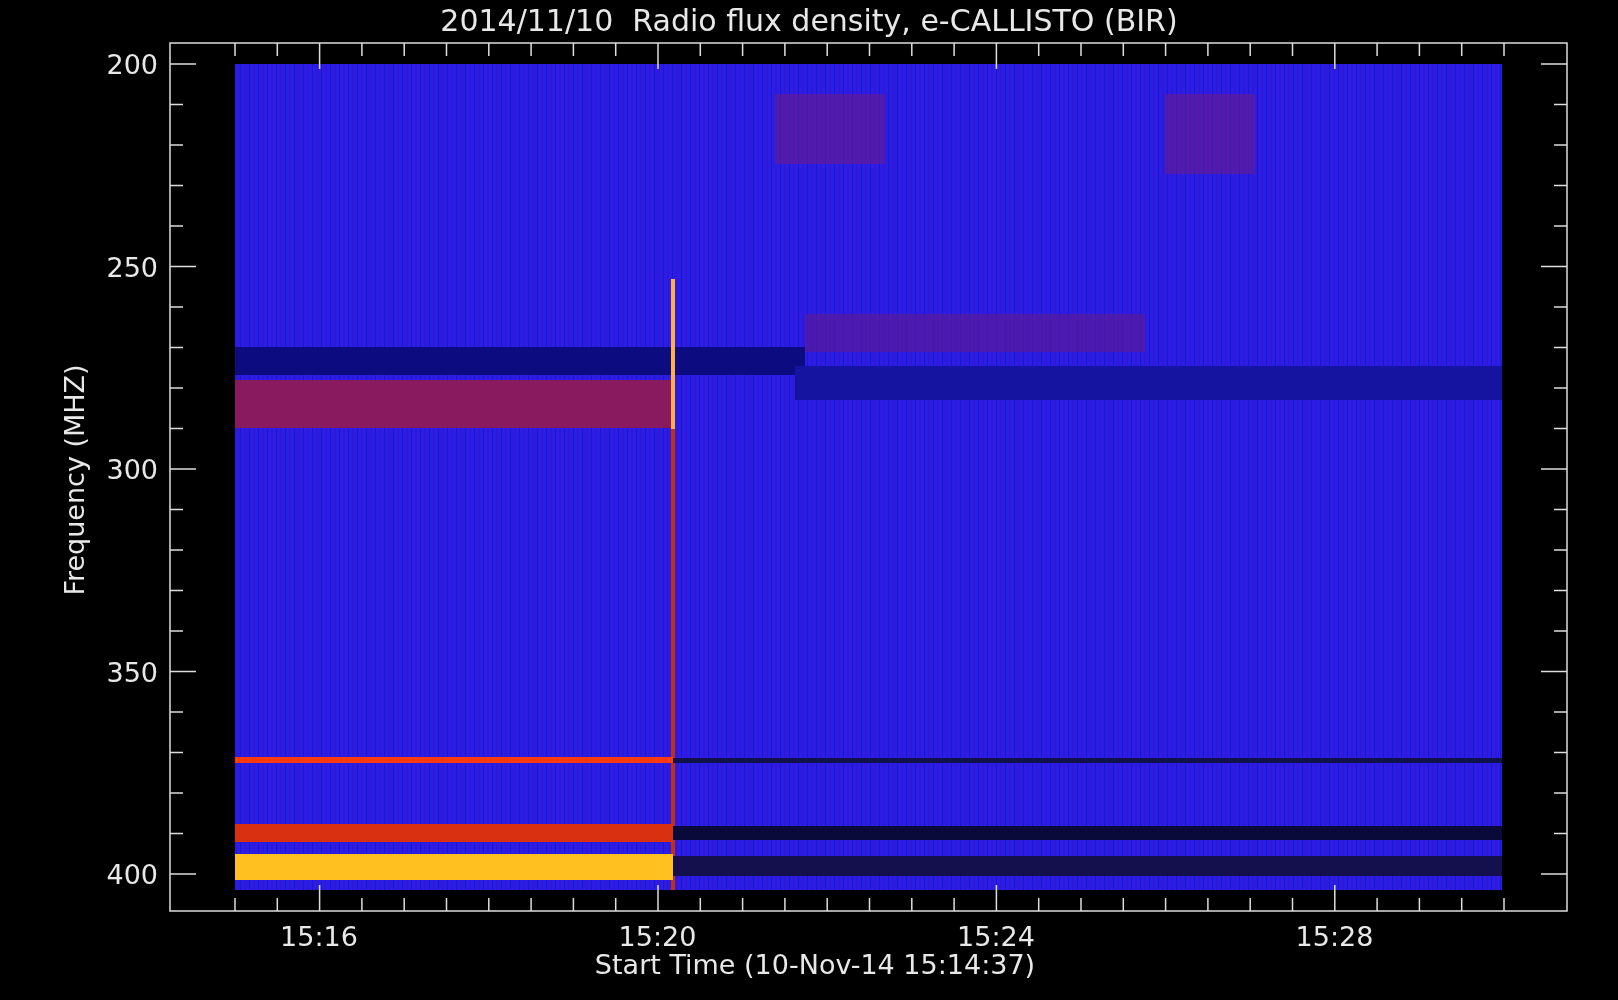 This screenshot has height=1000, width=1618. Describe the element at coordinates (132, 874) in the screenshot. I see `y-tick-label: 400` at that location.